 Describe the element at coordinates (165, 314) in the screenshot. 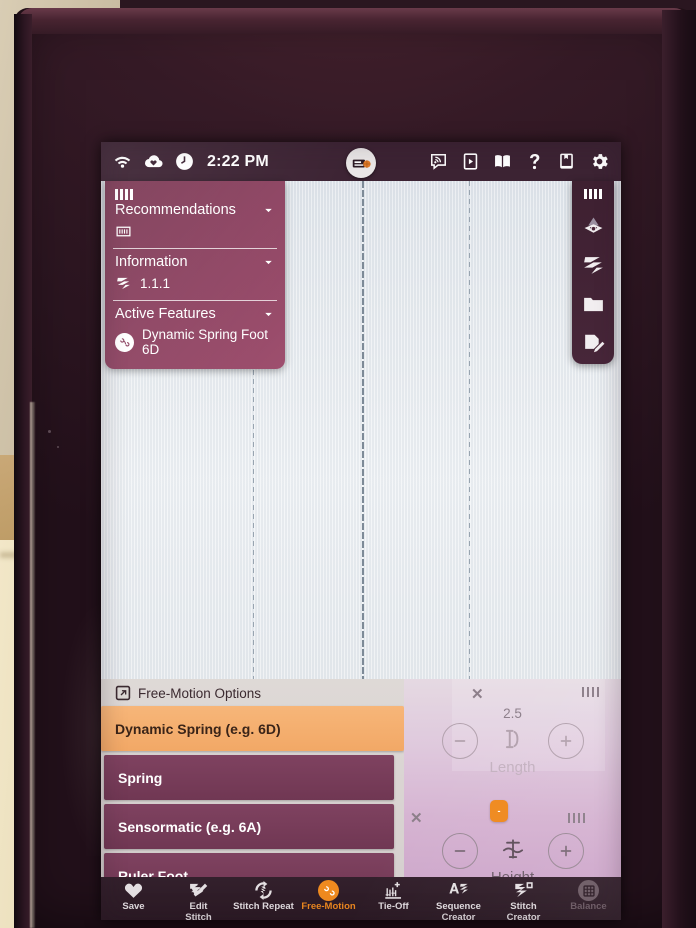

I see `active-features-label: Active Features` at that location.